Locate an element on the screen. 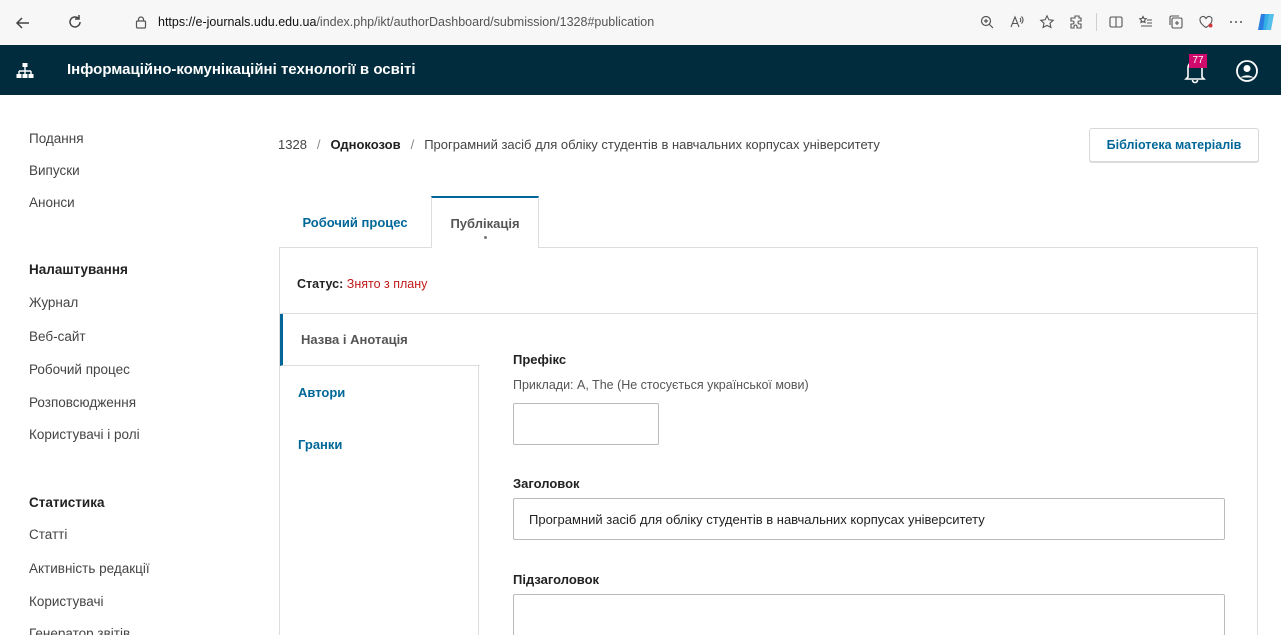  read-aloud-icon is located at coordinates (1017, 22).